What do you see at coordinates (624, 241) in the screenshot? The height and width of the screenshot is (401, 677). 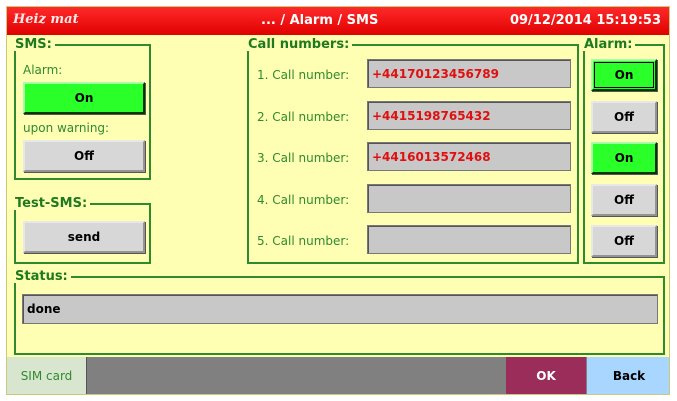 I see `alarm-toggle-5: Off` at bounding box center [624, 241].